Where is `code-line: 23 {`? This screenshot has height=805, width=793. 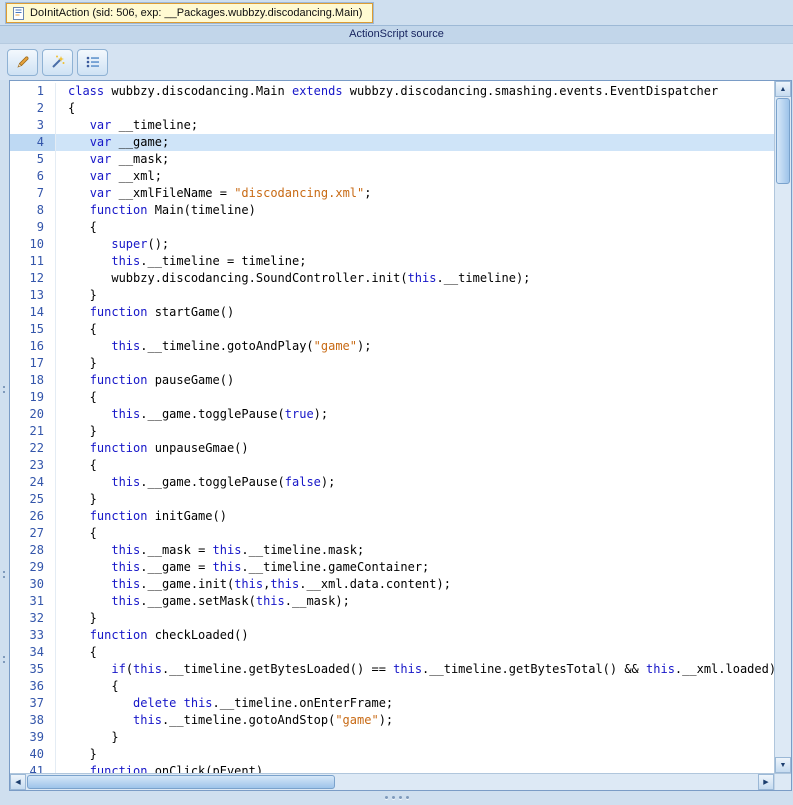
code-line: 23 { is located at coordinates (392, 465).